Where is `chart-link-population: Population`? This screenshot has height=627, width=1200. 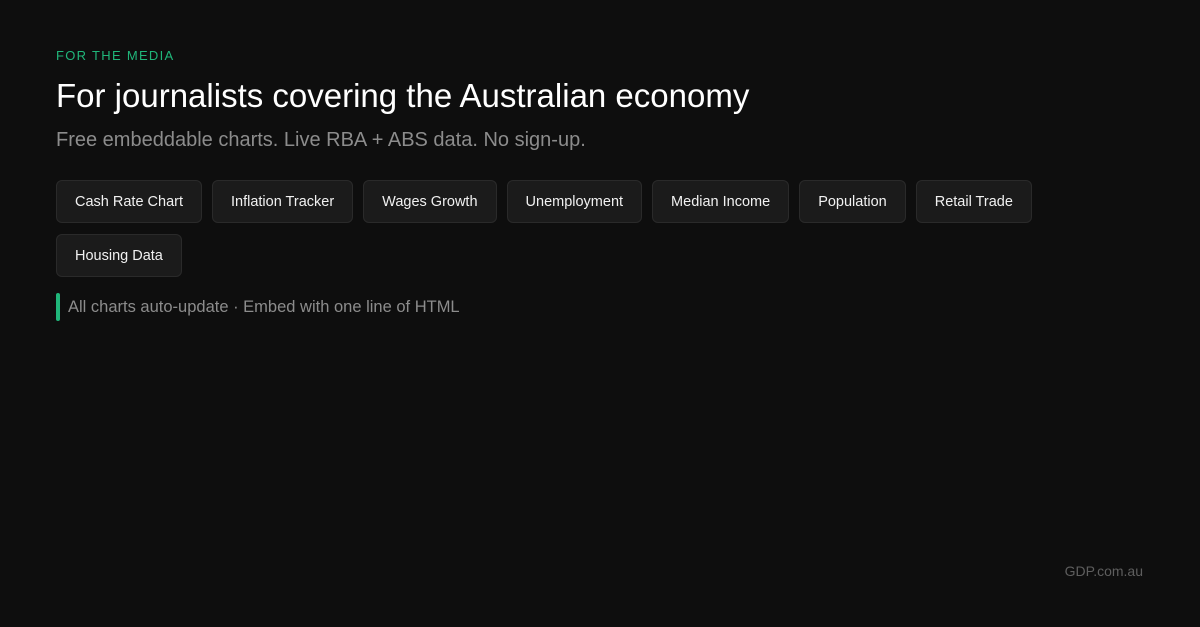
chart-link-population: Population is located at coordinates (852, 201).